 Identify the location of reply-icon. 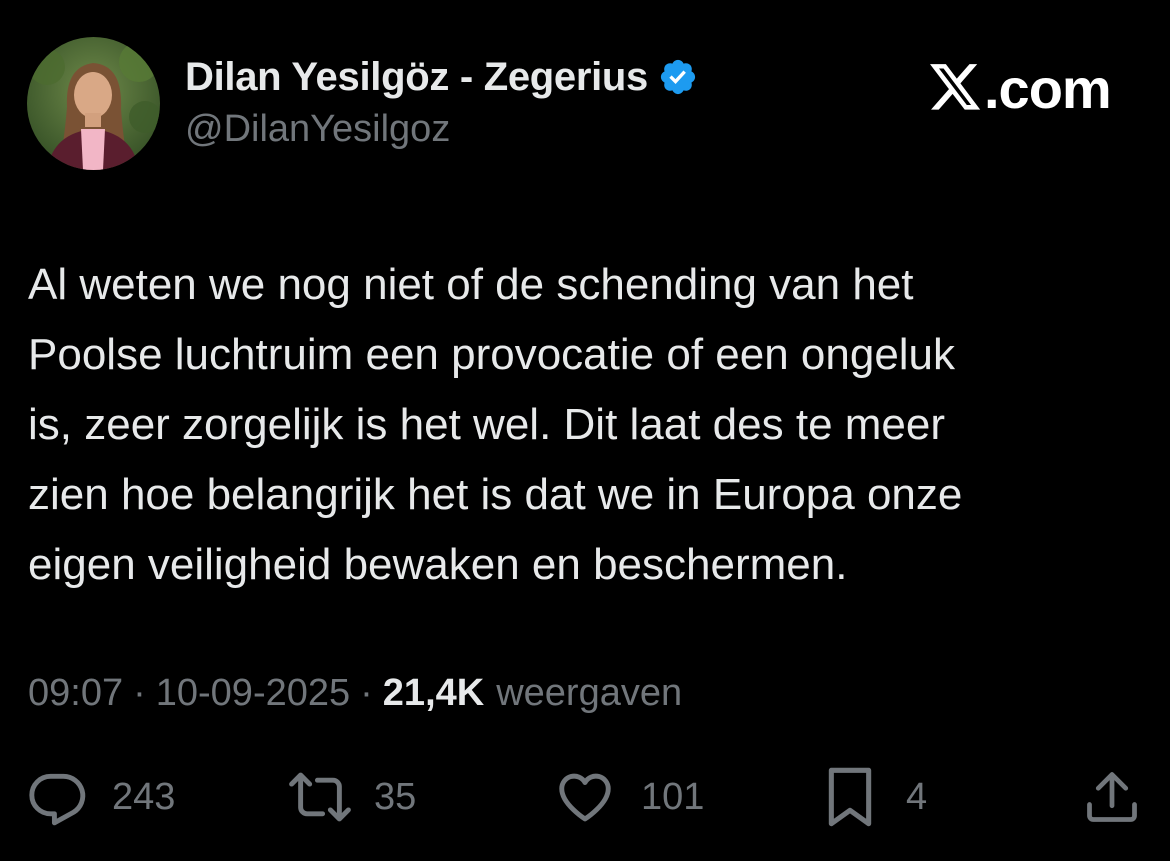
(57, 797).